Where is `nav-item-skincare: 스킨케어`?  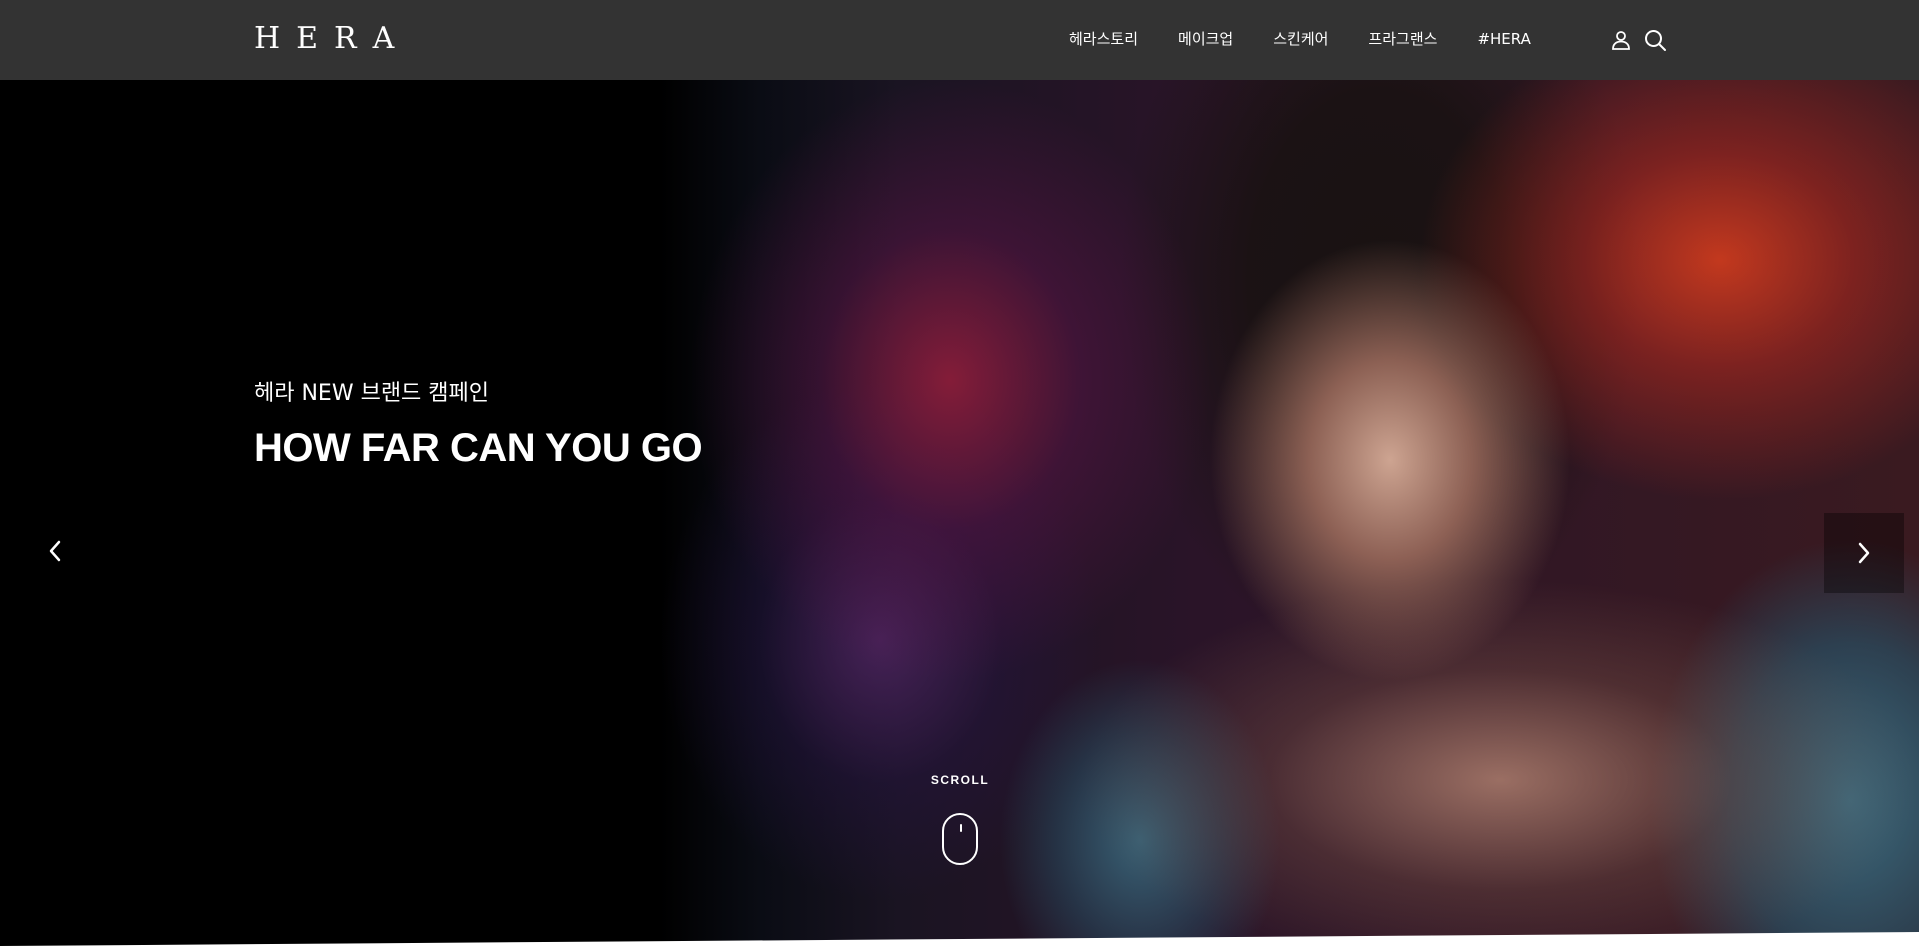
nav-item-skincare: 스킨케어 is located at coordinates (1300, 39).